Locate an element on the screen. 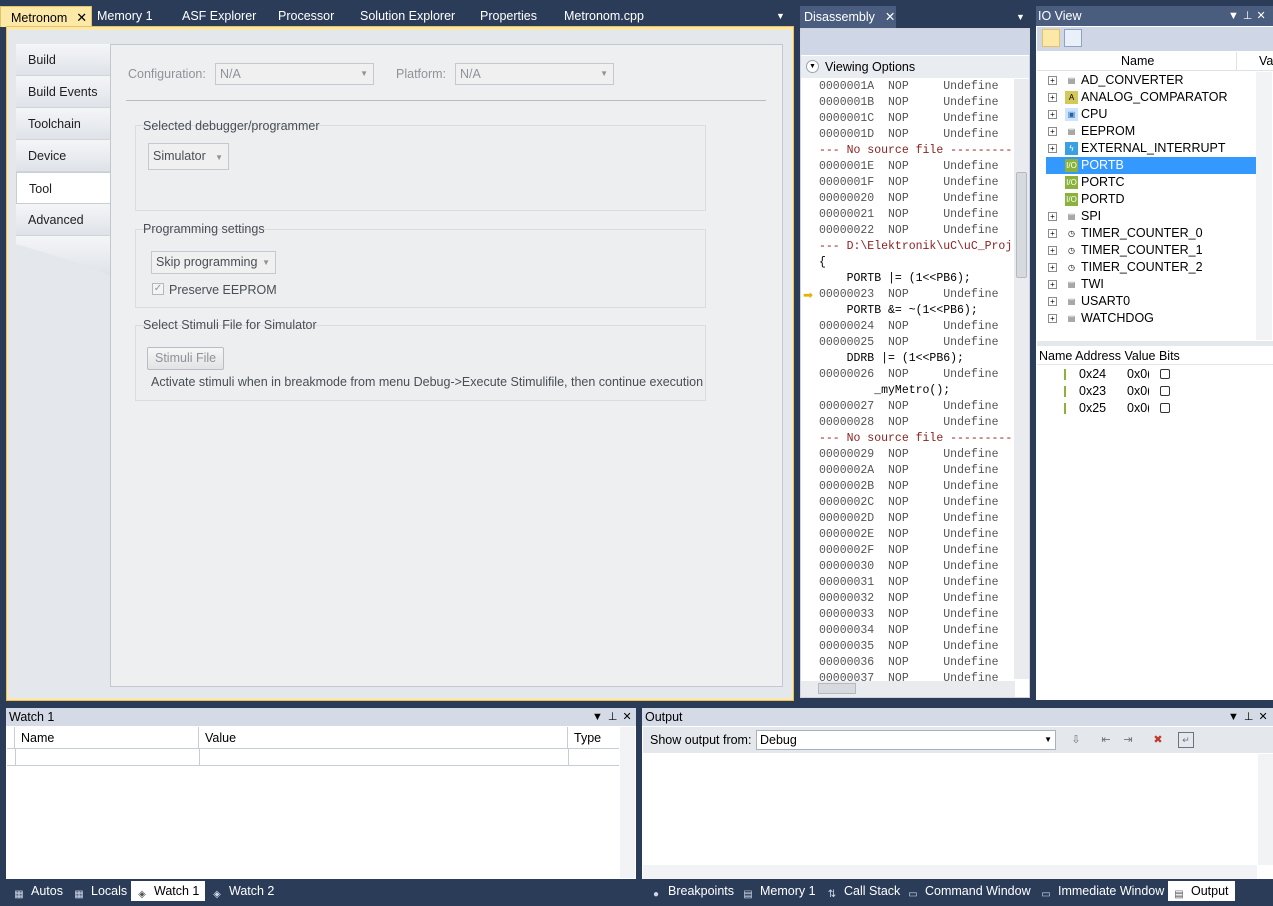  disassembly-line: 0000001C NOP Undefine is located at coordinates (909, 119).